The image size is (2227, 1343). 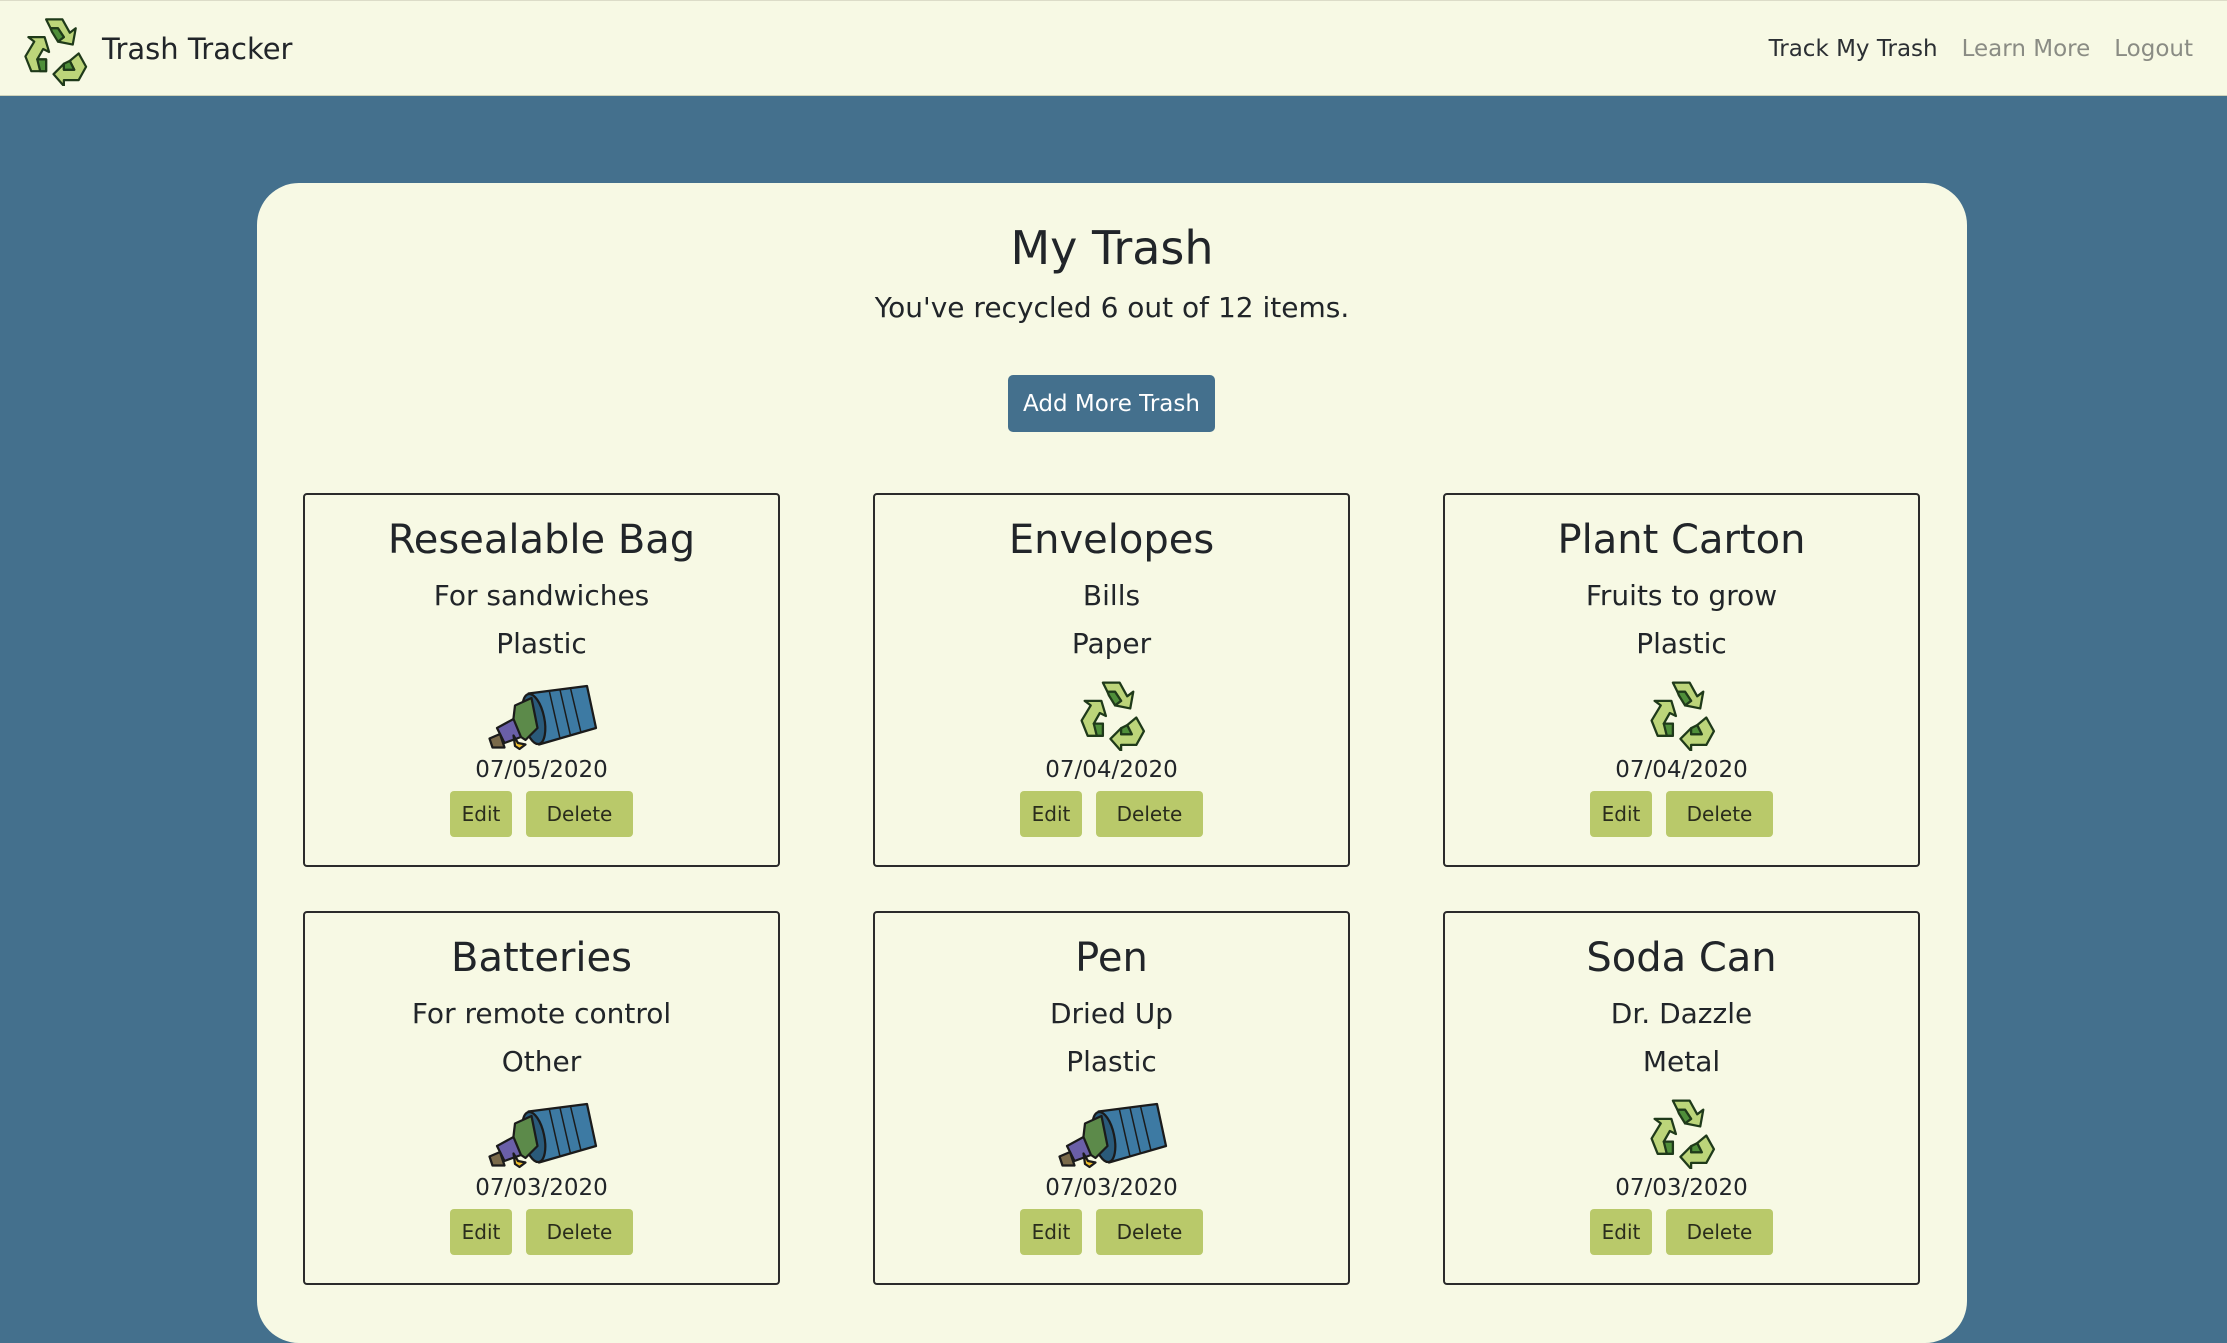 I want to click on nav-logout: Logout, so click(x=2153, y=49).